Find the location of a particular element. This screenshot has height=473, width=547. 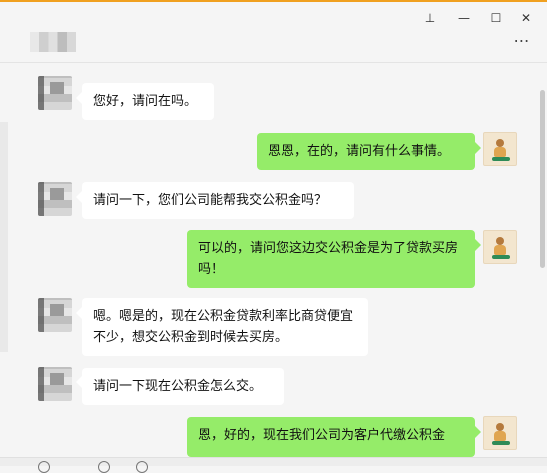

scrollbar-thumb is located at coordinates (542, 179).